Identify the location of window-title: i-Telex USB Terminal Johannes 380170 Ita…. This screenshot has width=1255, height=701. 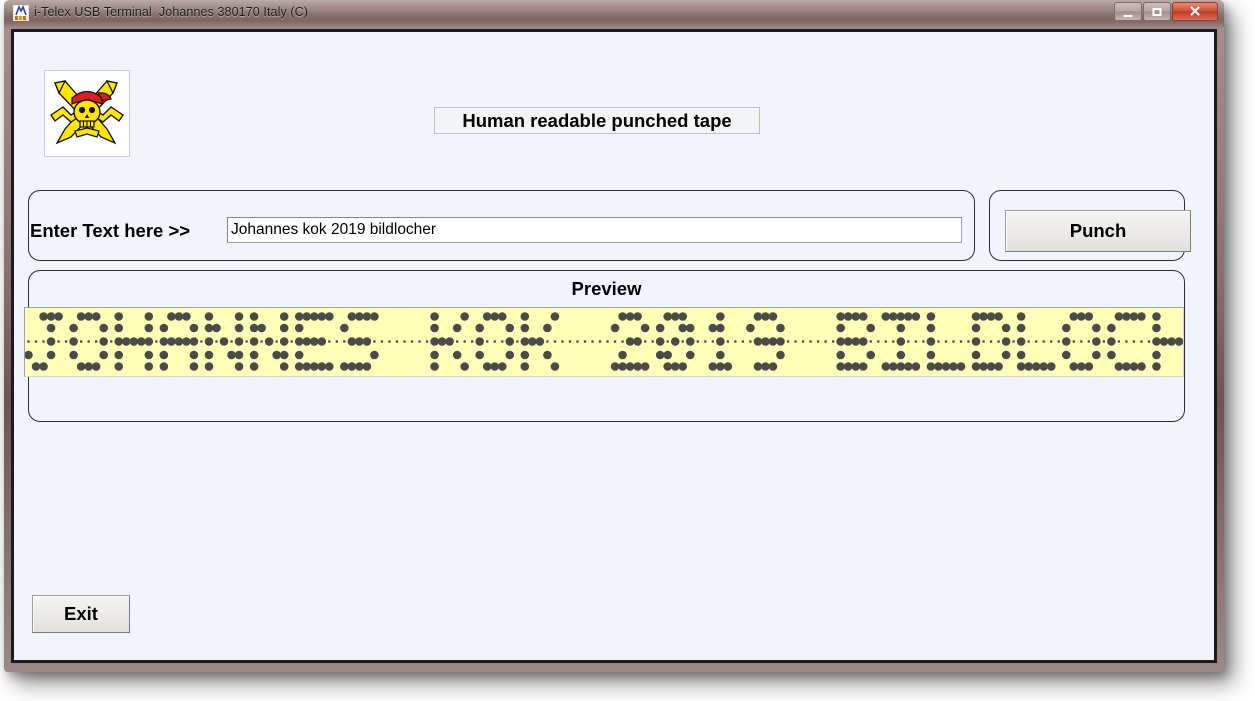
(171, 12).